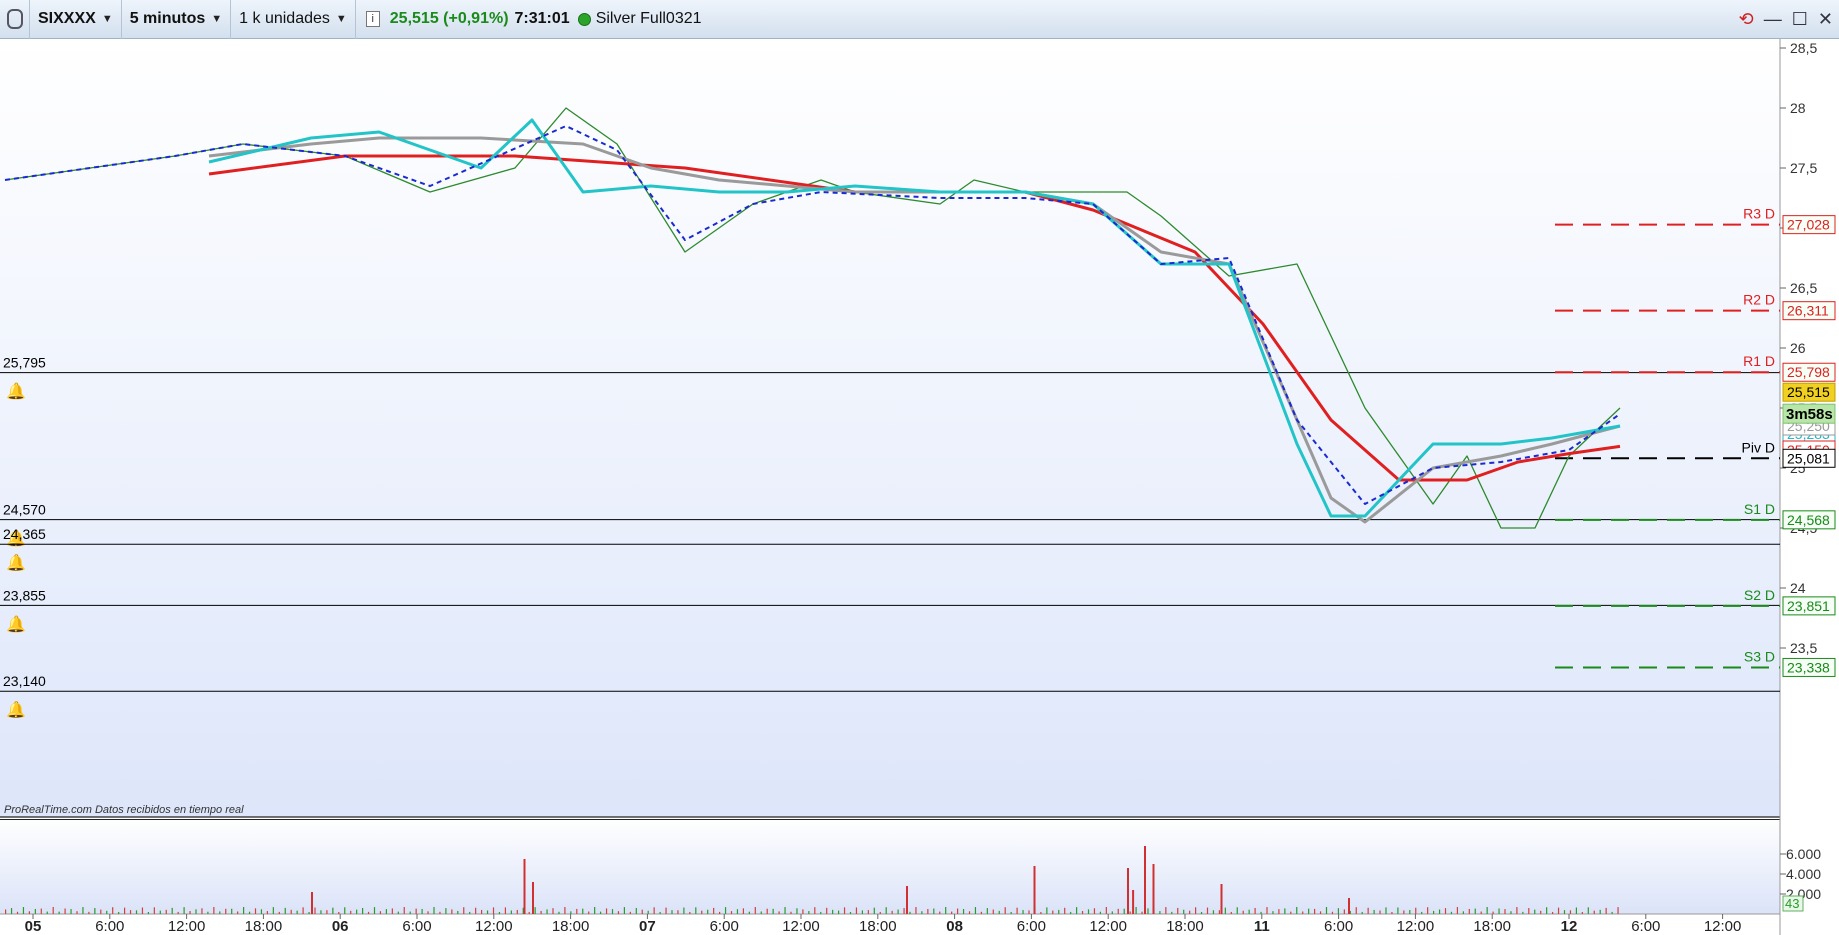 The image size is (1839, 935). Describe the element at coordinates (177, 19) in the screenshot. I see `timeframe-selector: 5 minutos ▼` at that location.